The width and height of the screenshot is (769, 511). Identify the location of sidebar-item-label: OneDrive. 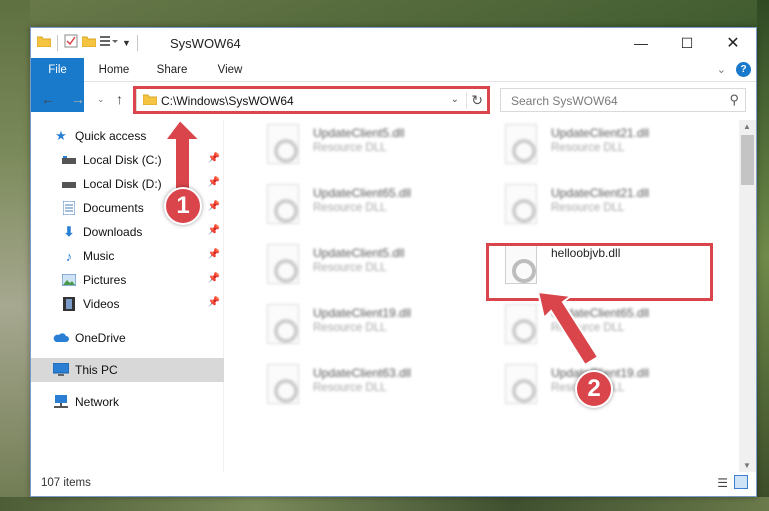
(100, 338).